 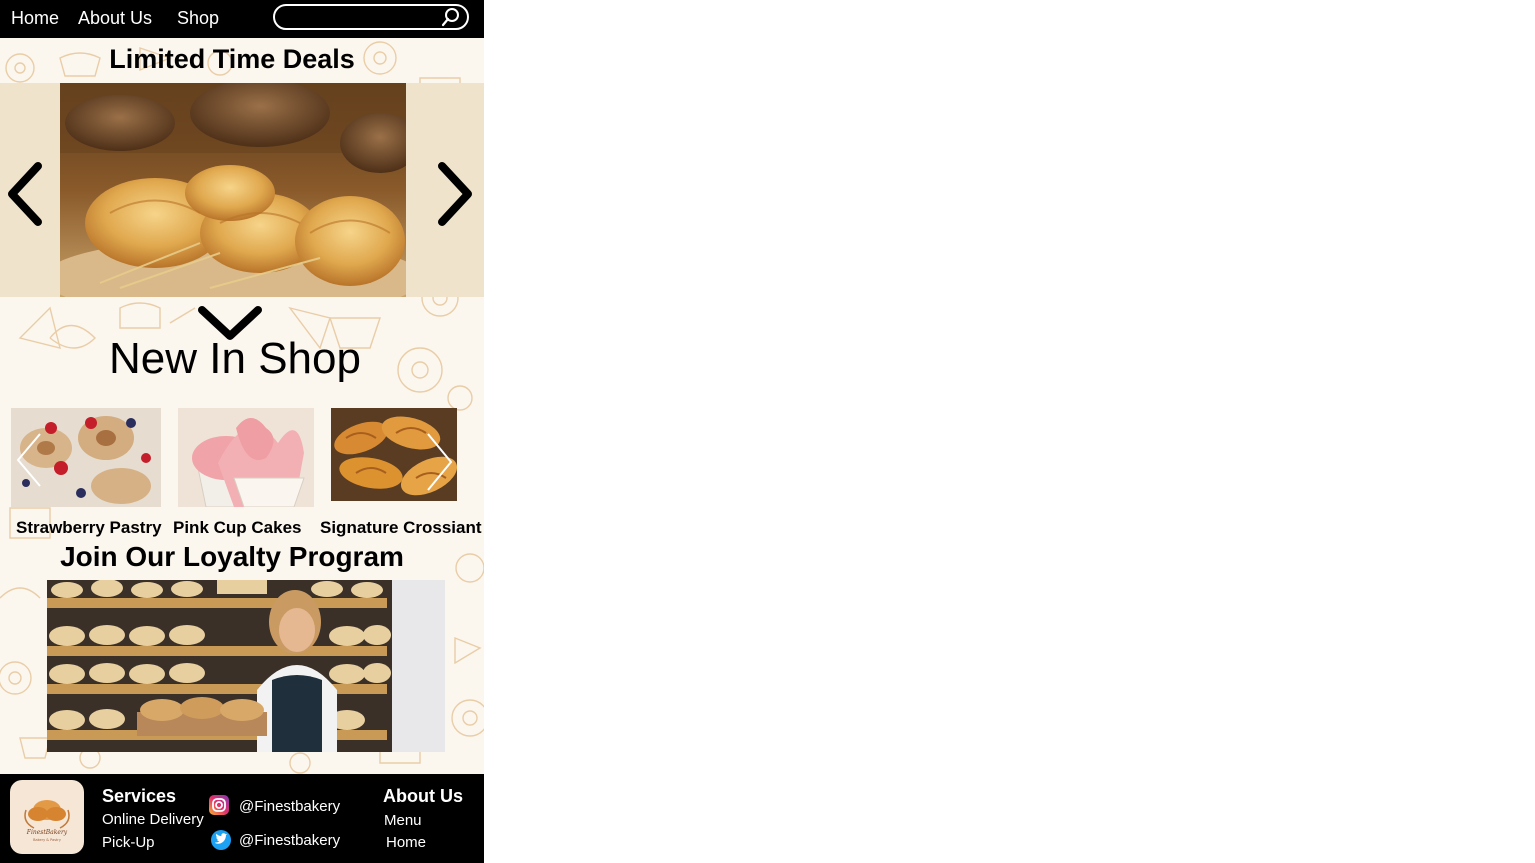 I want to click on top-navigation-bar: Home About Us Shop, so click(x=242, y=19).